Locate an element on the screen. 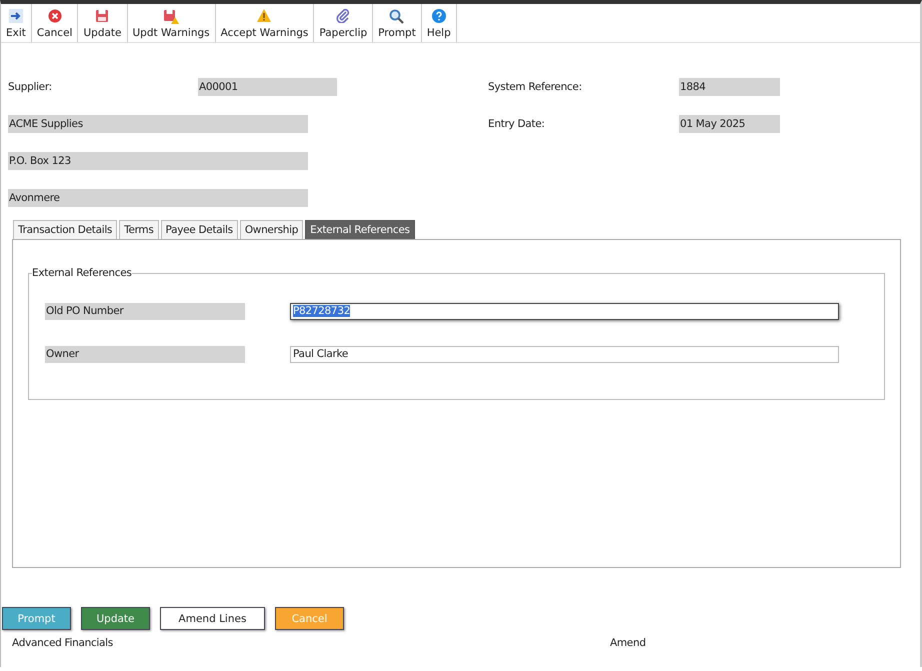 This screenshot has height=671, width=922. supplier-code-field: A00001 is located at coordinates (267, 87).